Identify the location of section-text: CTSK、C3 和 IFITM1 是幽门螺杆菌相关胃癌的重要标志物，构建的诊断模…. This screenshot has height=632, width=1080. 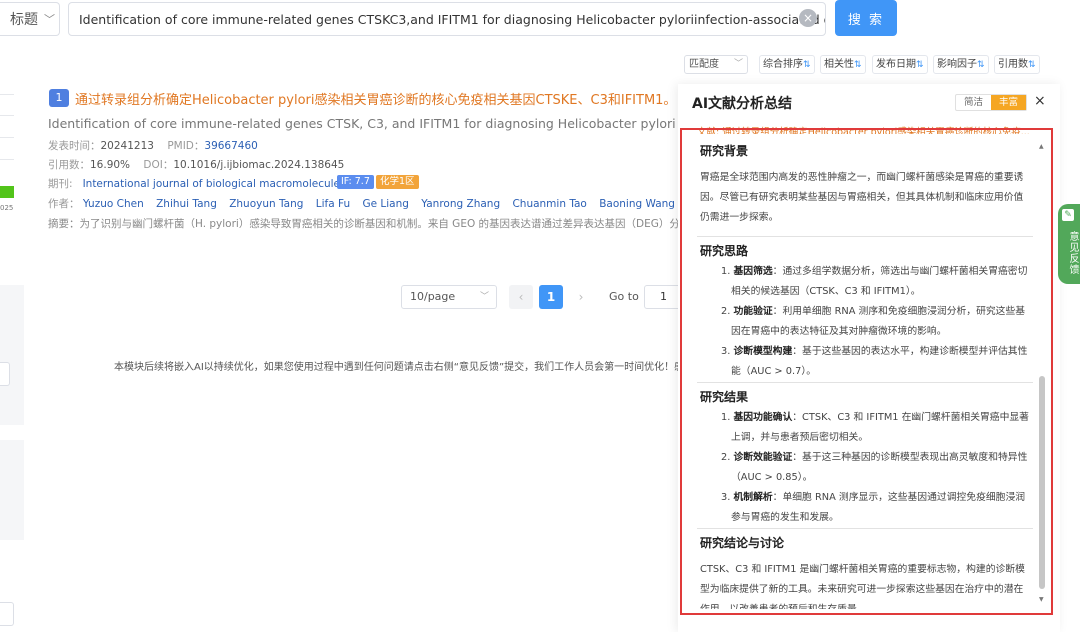
(862, 586).